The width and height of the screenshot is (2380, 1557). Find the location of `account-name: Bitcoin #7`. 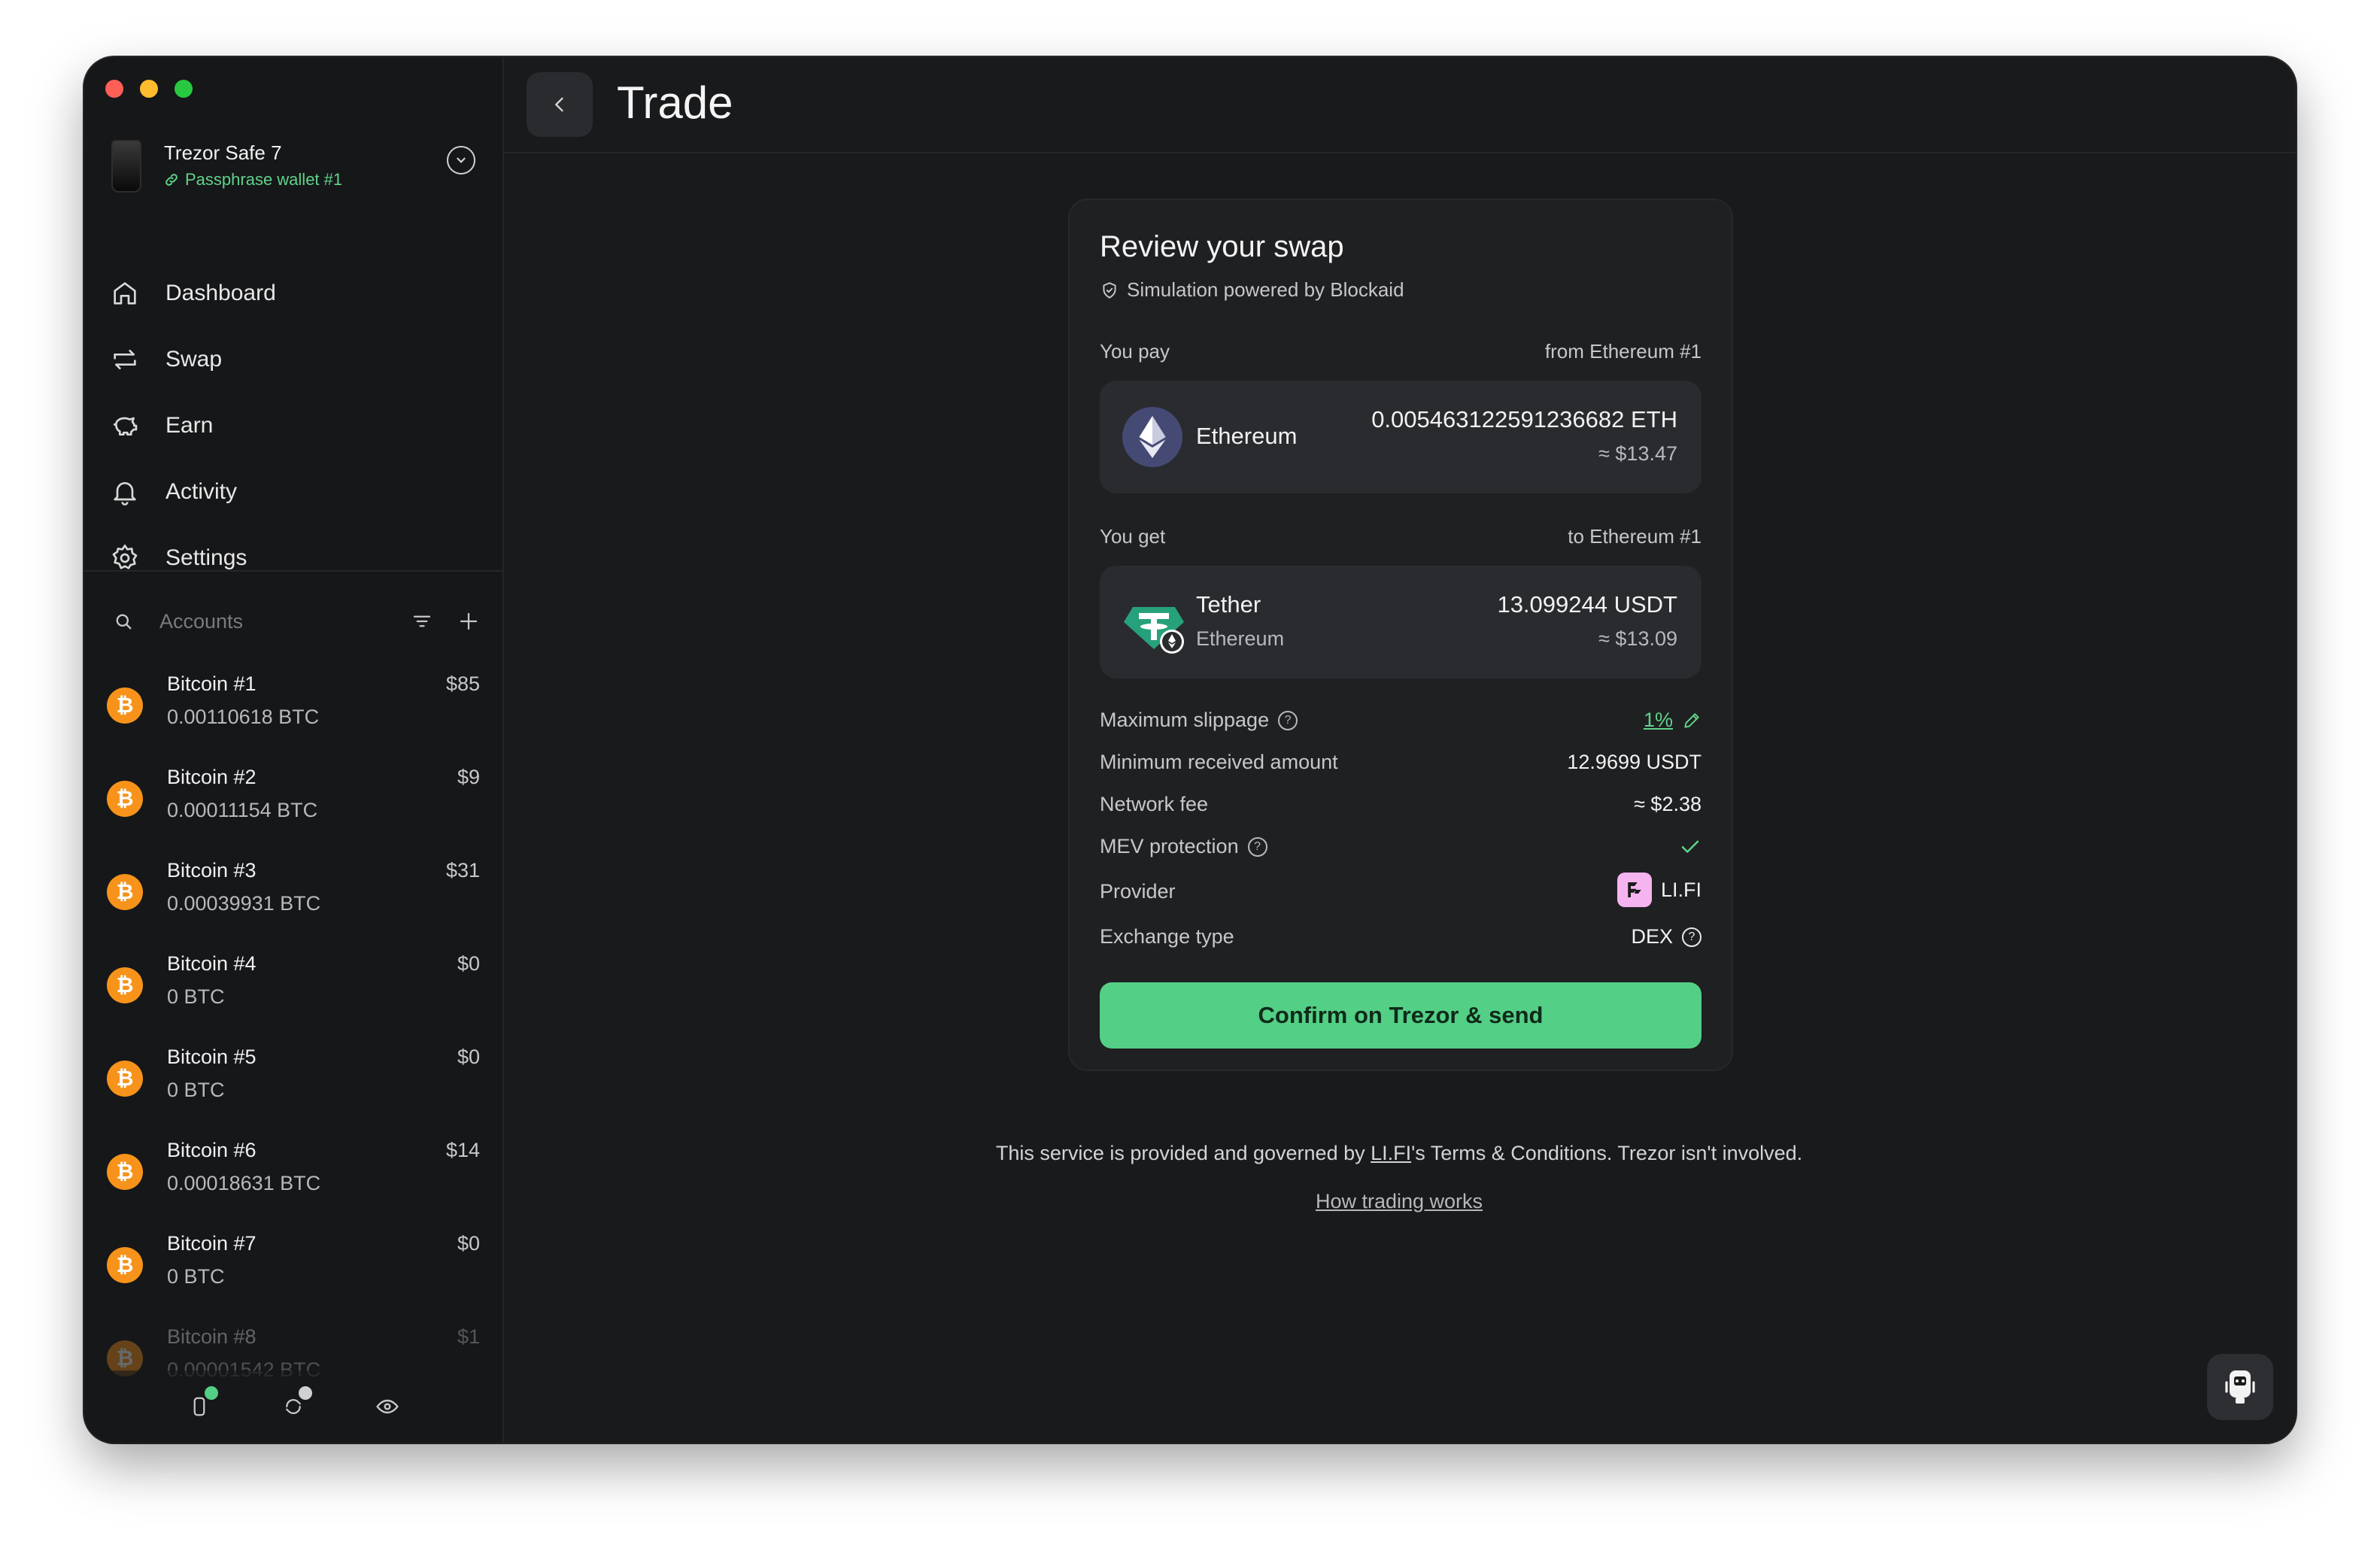

account-name: Bitcoin #7 is located at coordinates (212, 1243).